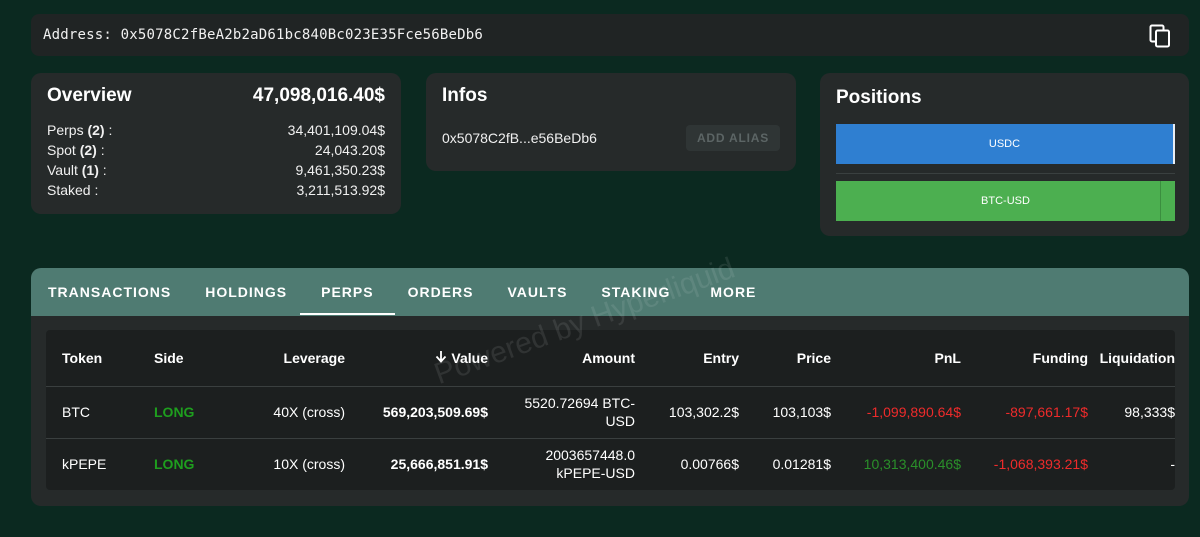 The image size is (1200, 537). I want to click on positions-title: Positions, so click(879, 97).